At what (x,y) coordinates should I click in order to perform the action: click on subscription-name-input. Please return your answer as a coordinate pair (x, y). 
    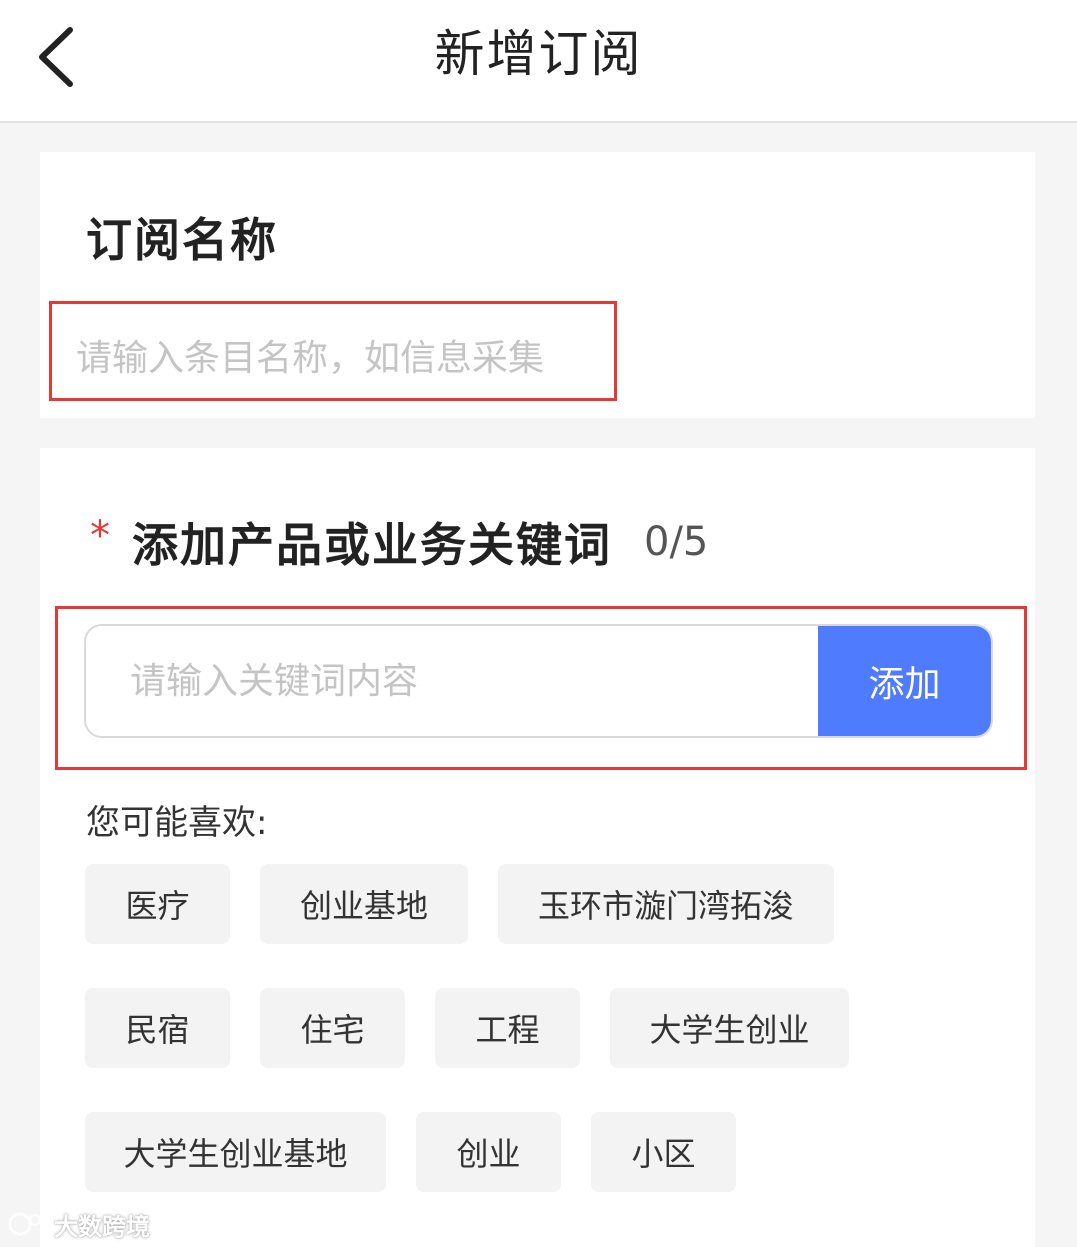
    Looking at the image, I should click on (316, 358).